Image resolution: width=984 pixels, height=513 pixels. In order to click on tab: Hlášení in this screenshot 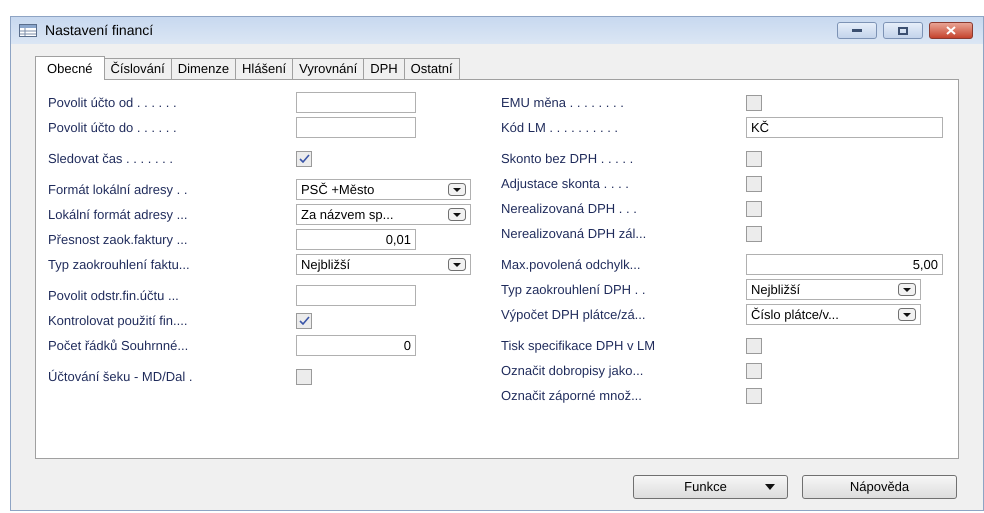, I will do `click(265, 68)`.